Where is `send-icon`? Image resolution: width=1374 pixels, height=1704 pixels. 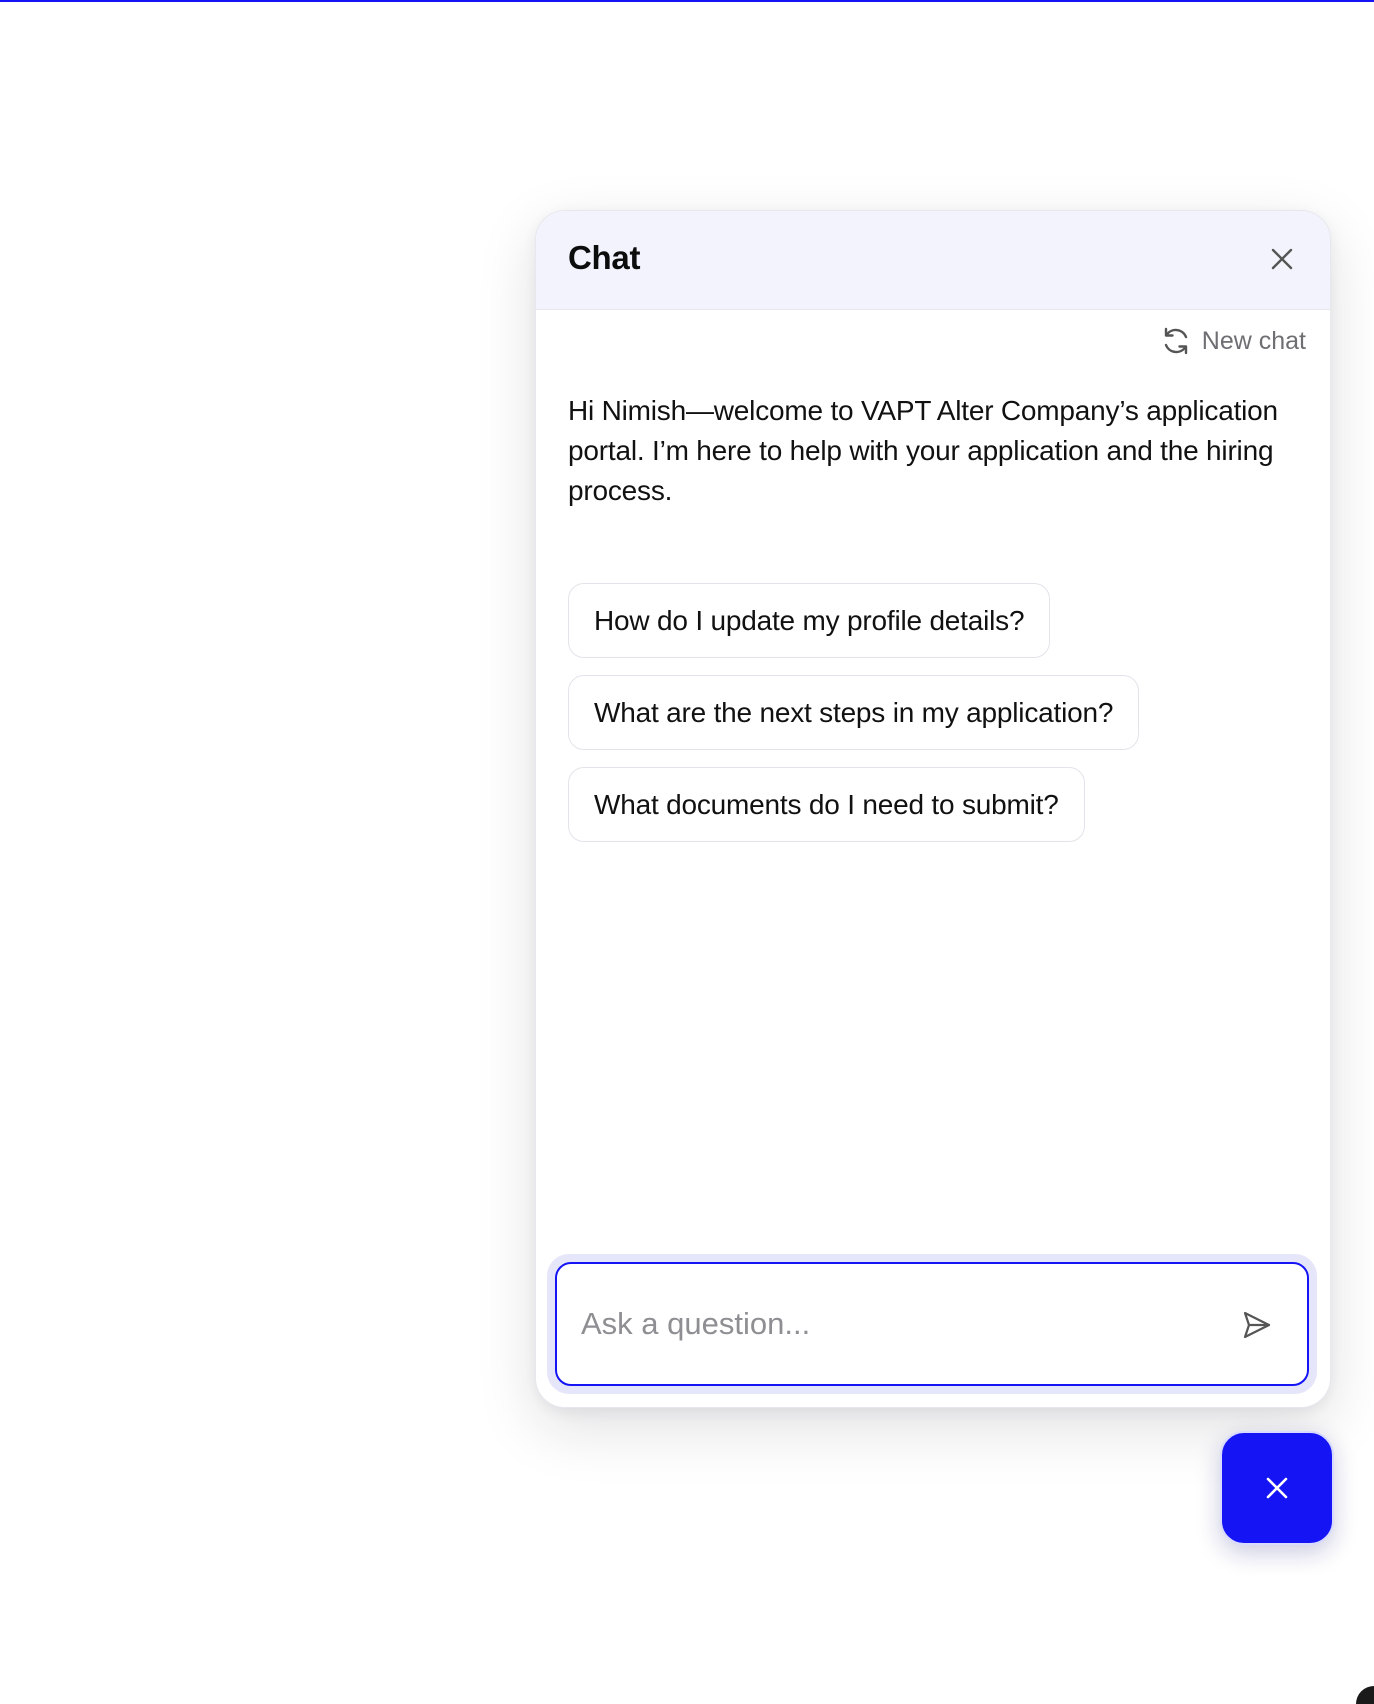 send-icon is located at coordinates (1257, 1325).